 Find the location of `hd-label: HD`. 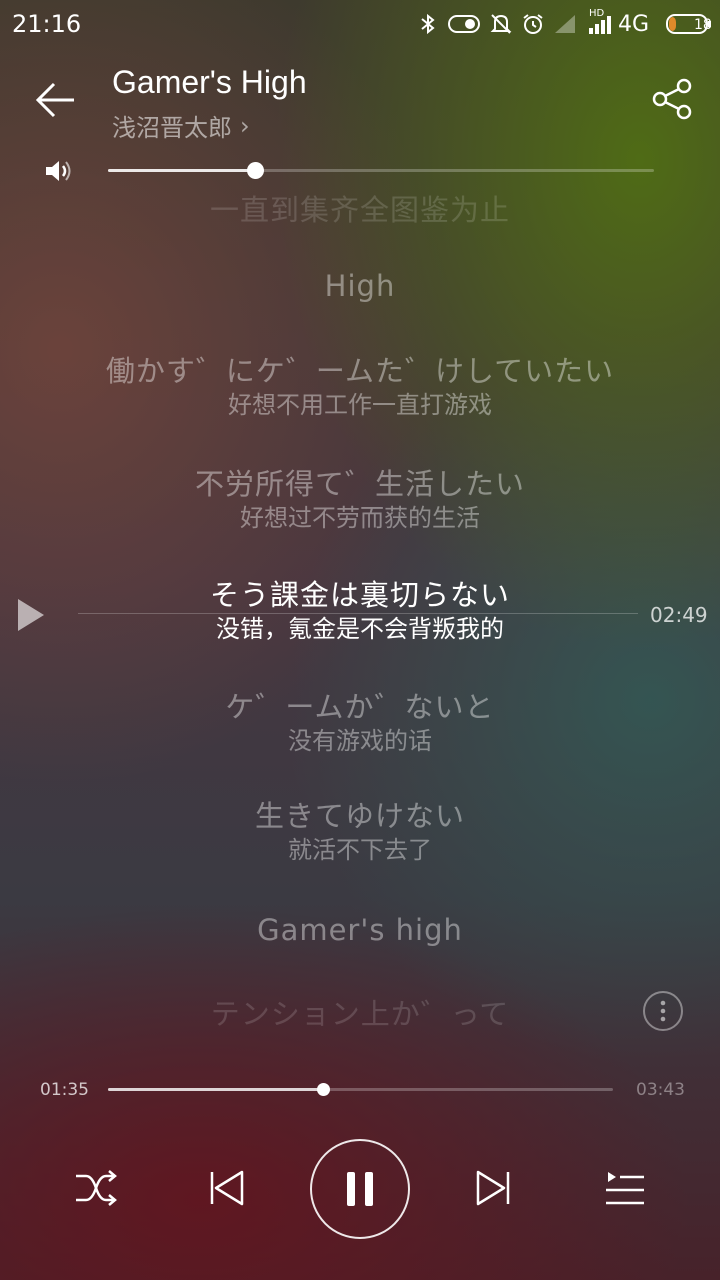

hd-label: HD is located at coordinates (597, 13).